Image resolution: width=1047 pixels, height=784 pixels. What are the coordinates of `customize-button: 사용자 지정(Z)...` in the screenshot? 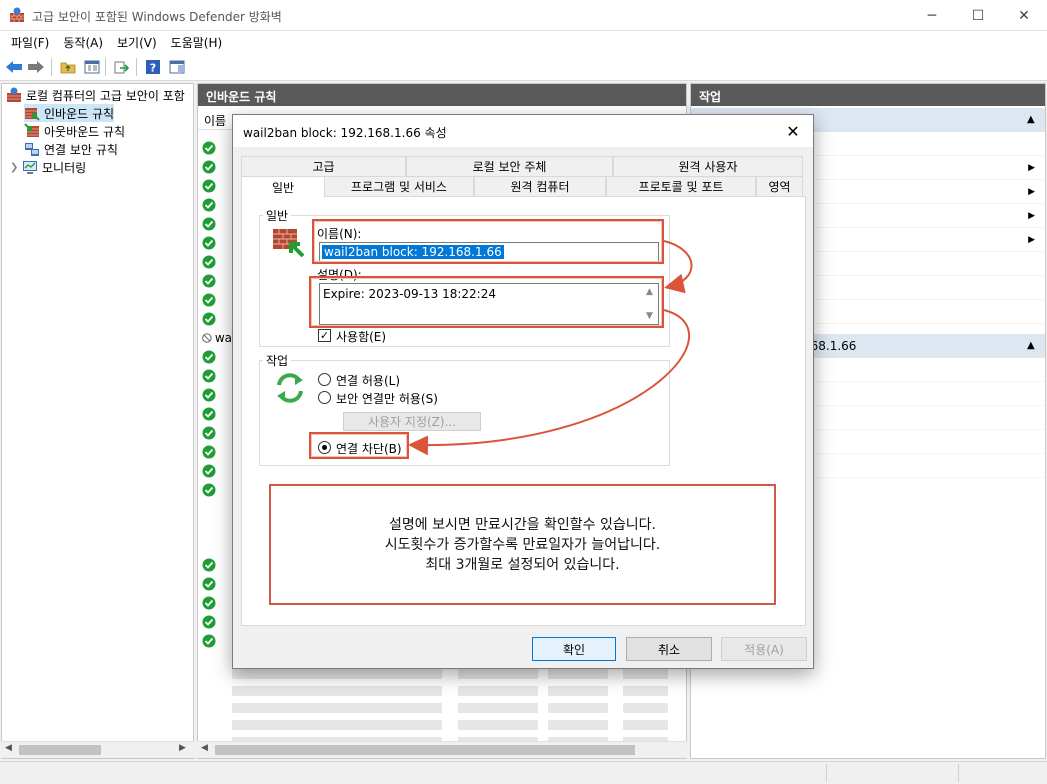 It's located at (412, 421).